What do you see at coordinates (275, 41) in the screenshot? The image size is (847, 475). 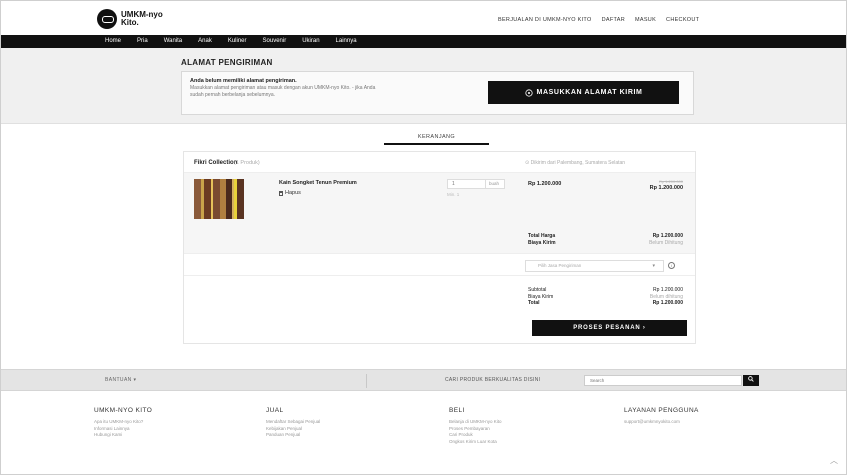 I see `nav-souvenir: Souvenir` at bounding box center [275, 41].